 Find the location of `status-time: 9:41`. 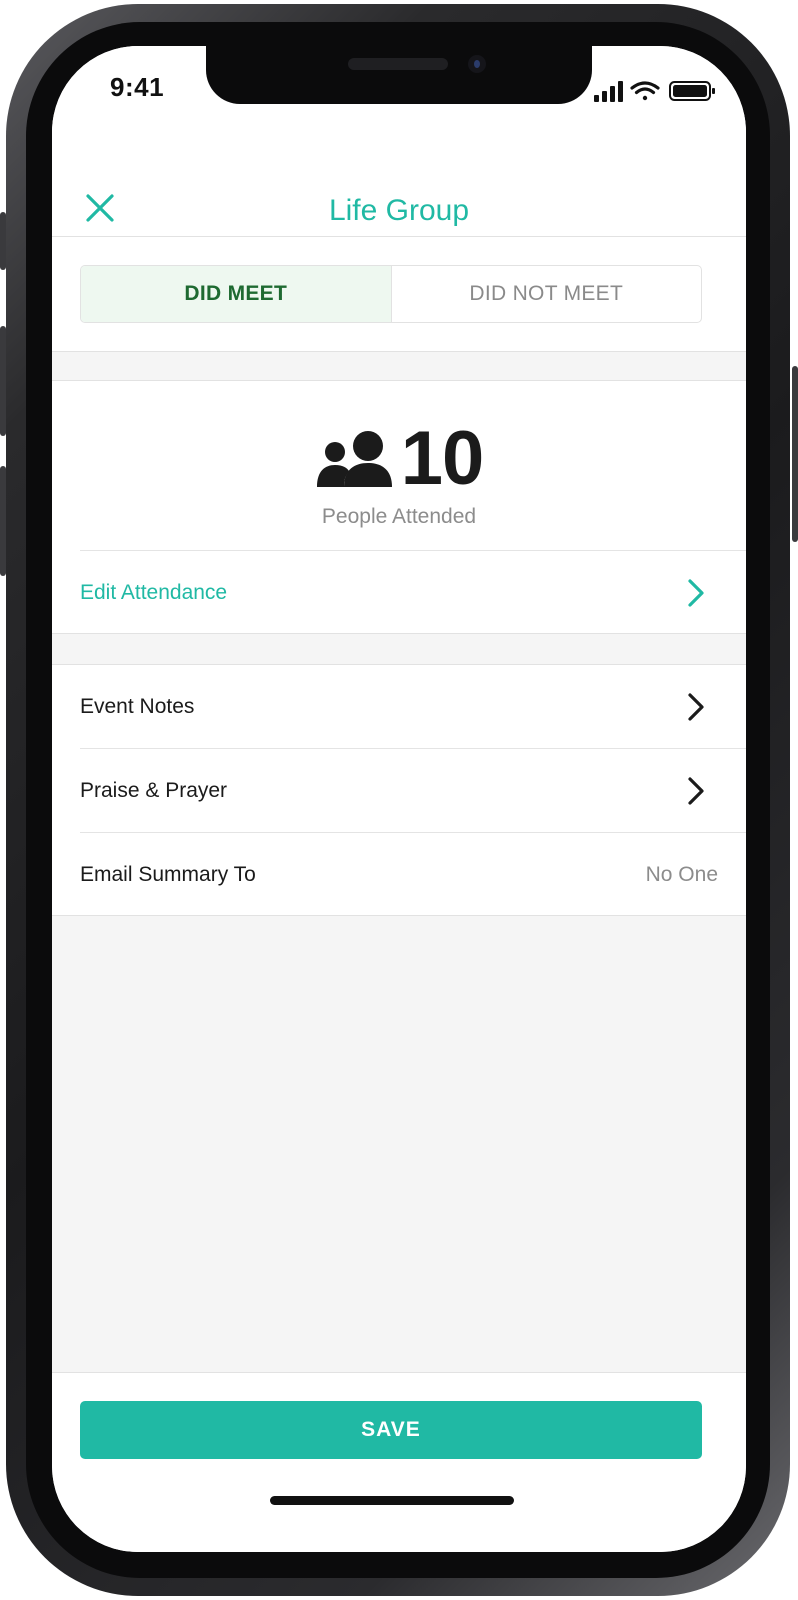

status-time: 9:41 is located at coordinates (137, 87).